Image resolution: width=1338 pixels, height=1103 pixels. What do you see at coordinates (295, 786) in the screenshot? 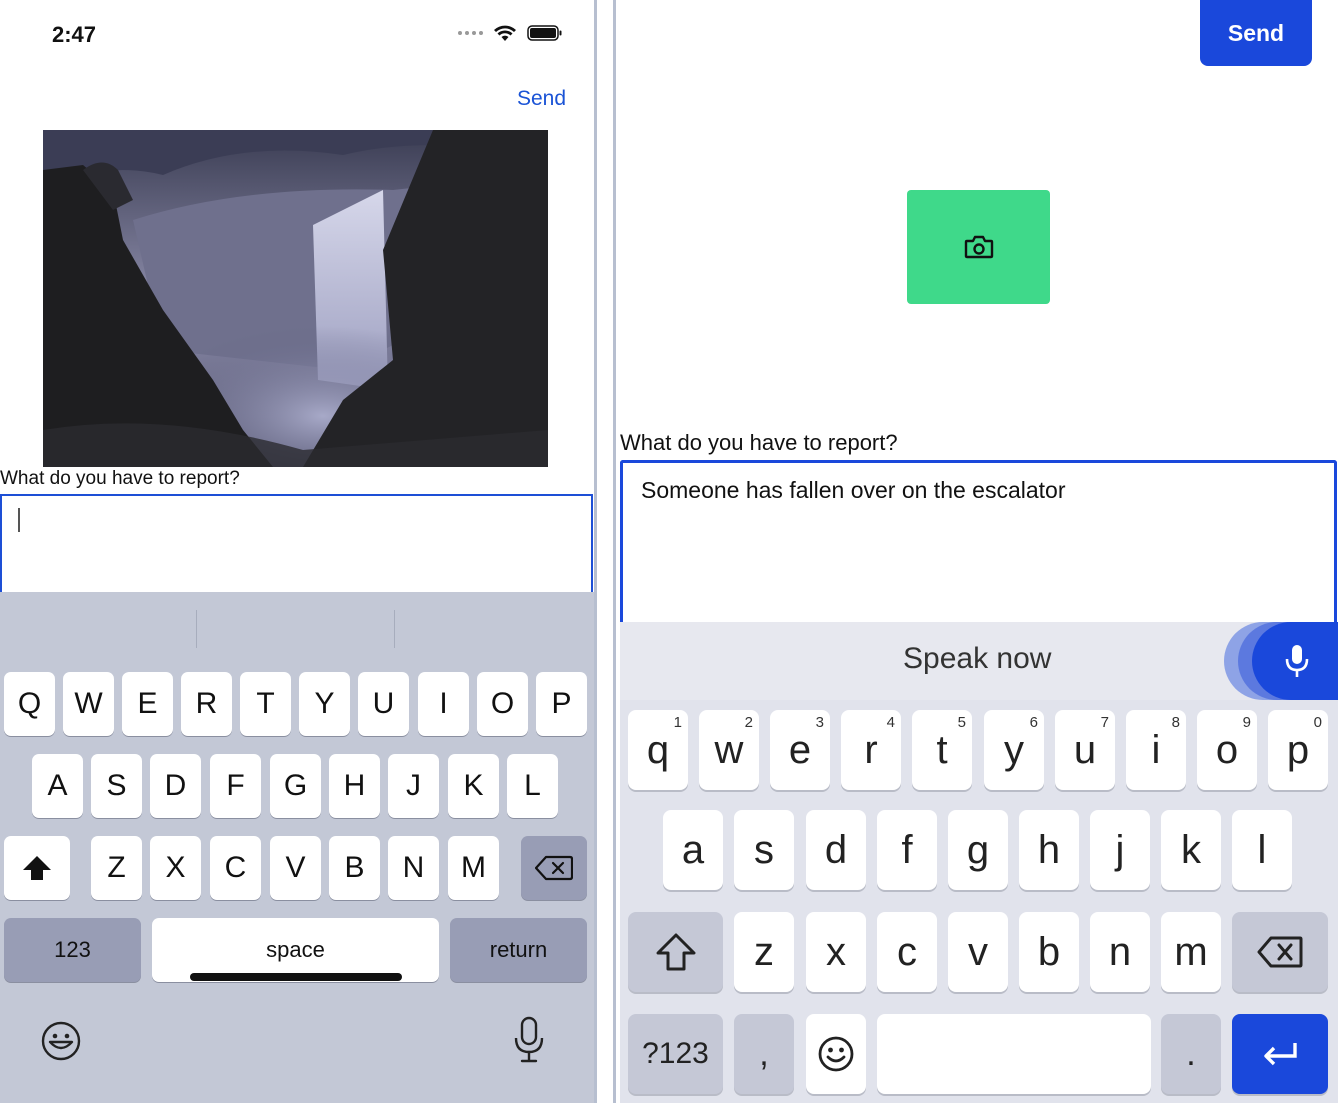
I see `key-g: G` at bounding box center [295, 786].